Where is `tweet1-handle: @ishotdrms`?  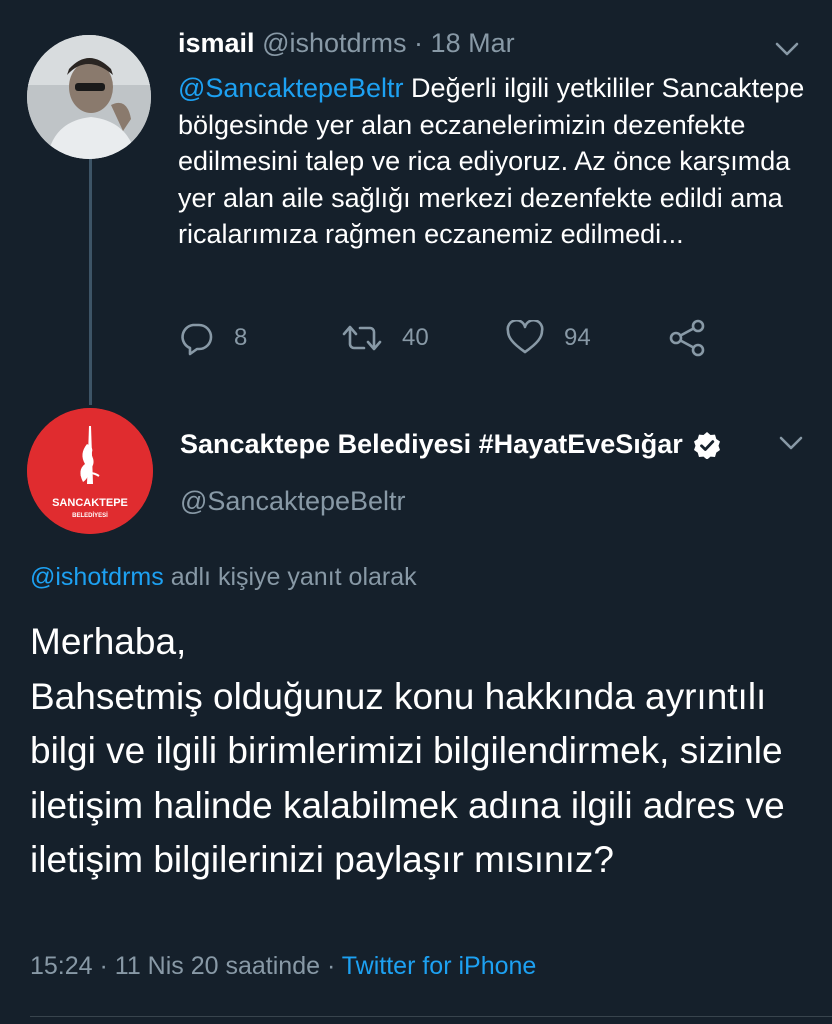 tweet1-handle: @ishotdrms is located at coordinates (334, 43).